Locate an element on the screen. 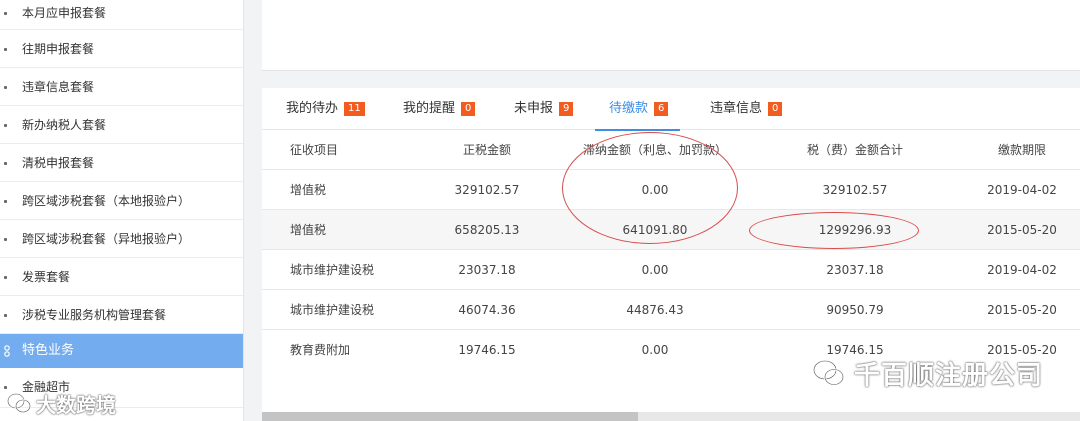  sidebar-item-label: 违章信息套餐 is located at coordinates (58, 87).